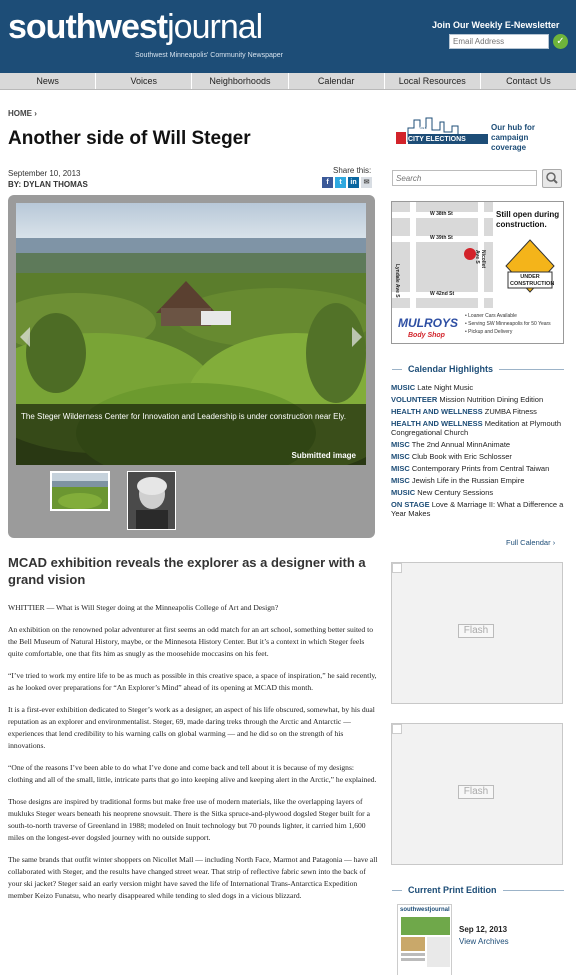 This screenshot has width=576, height=975. What do you see at coordinates (480, 259) in the screenshot?
I see `street-label: Nicollet Ave S` at bounding box center [480, 259].